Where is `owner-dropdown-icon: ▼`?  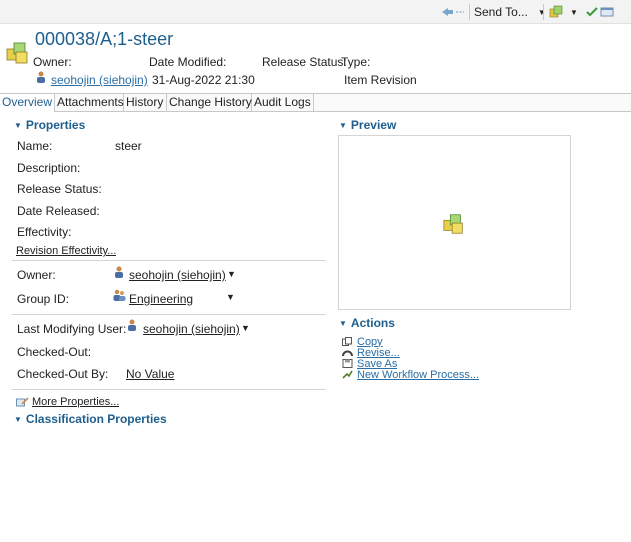 owner-dropdown-icon: ▼ is located at coordinates (231, 274).